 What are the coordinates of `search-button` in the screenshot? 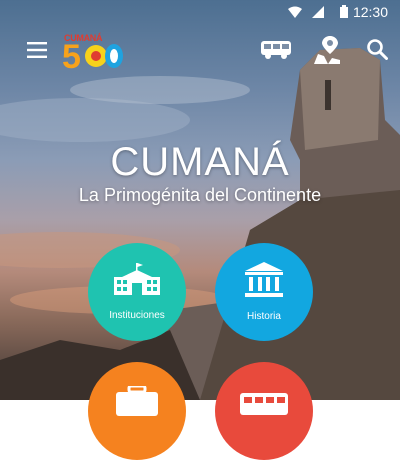 It's located at (377, 51).